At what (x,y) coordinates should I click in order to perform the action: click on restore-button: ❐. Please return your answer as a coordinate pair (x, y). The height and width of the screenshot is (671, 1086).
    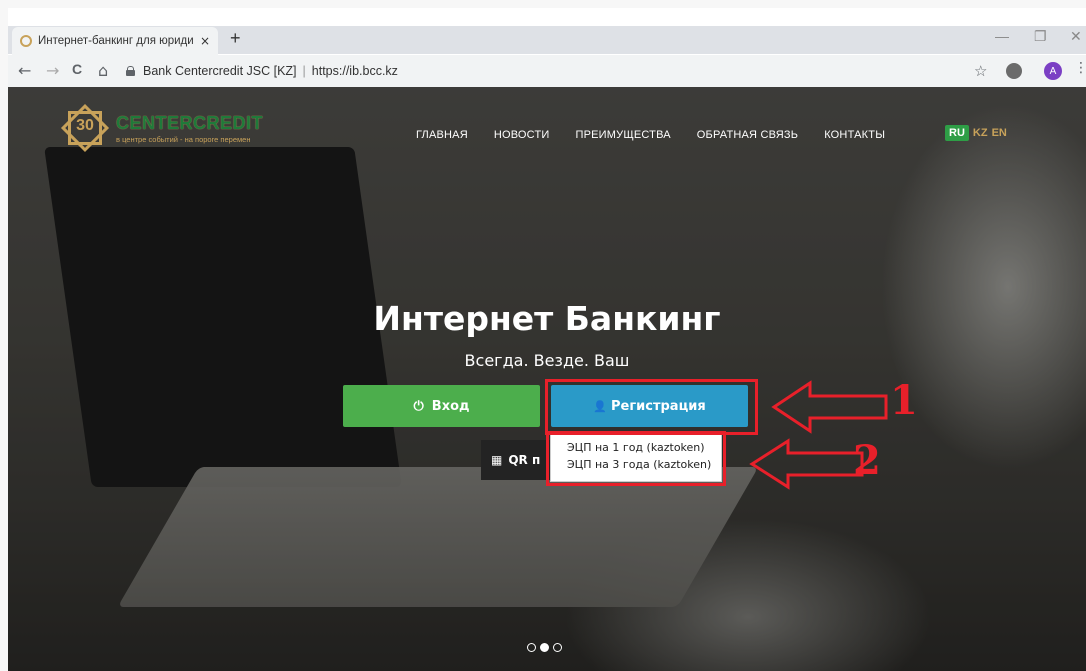
    Looking at the image, I should click on (1040, 36).